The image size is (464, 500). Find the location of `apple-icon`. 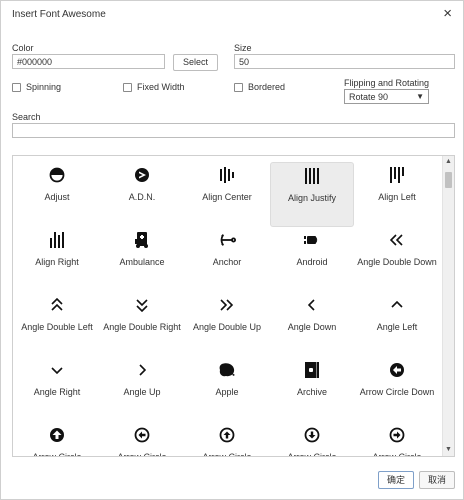

apple-icon is located at coordinates (227, 370).